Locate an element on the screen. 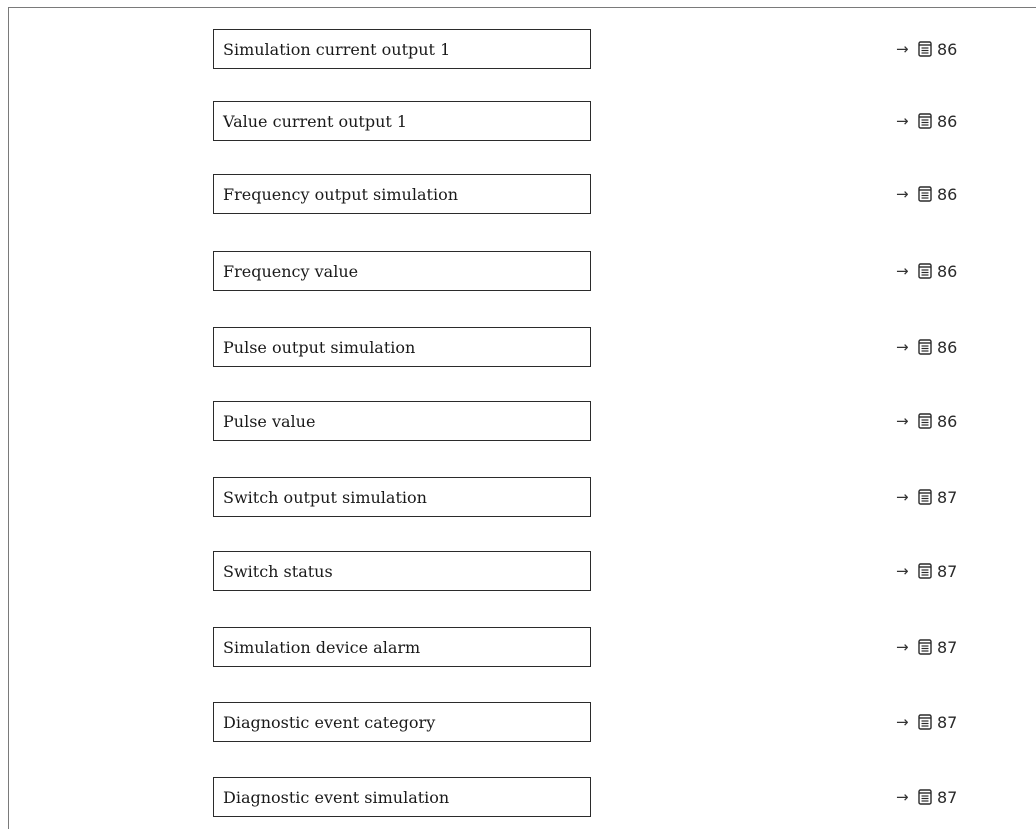  parameter-box: Value current output 1 is located at coordinates (402, 121).